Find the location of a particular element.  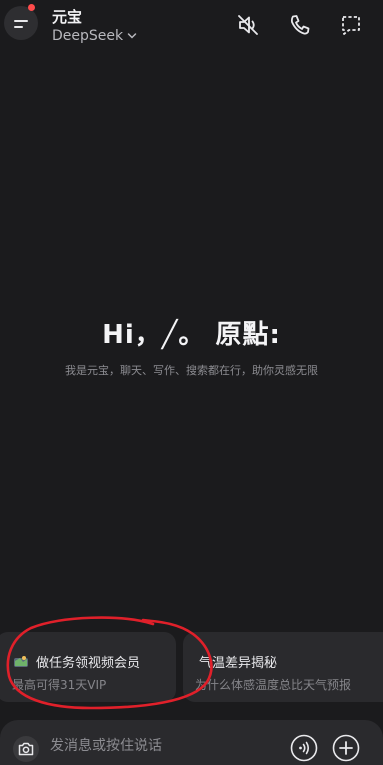

app-title: 元宝 is located at coordinates (67, 17).